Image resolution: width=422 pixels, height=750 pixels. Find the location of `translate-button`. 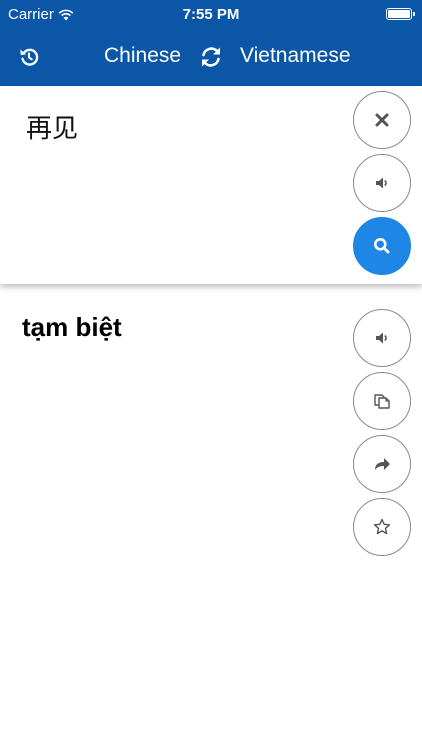

translate-button is located at coordinates (382, 246).